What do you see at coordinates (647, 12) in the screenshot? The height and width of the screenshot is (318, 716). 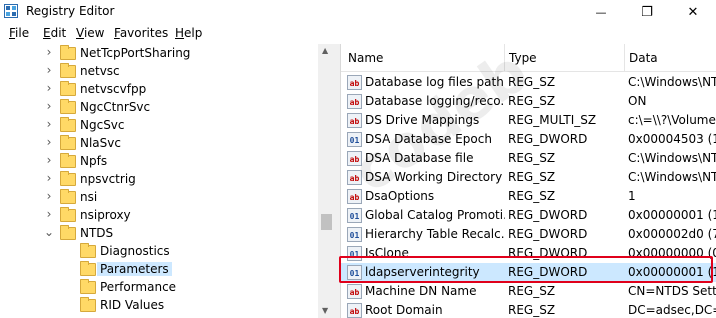 I see `maximize-button: ❐` at bounding box center [647, 12].